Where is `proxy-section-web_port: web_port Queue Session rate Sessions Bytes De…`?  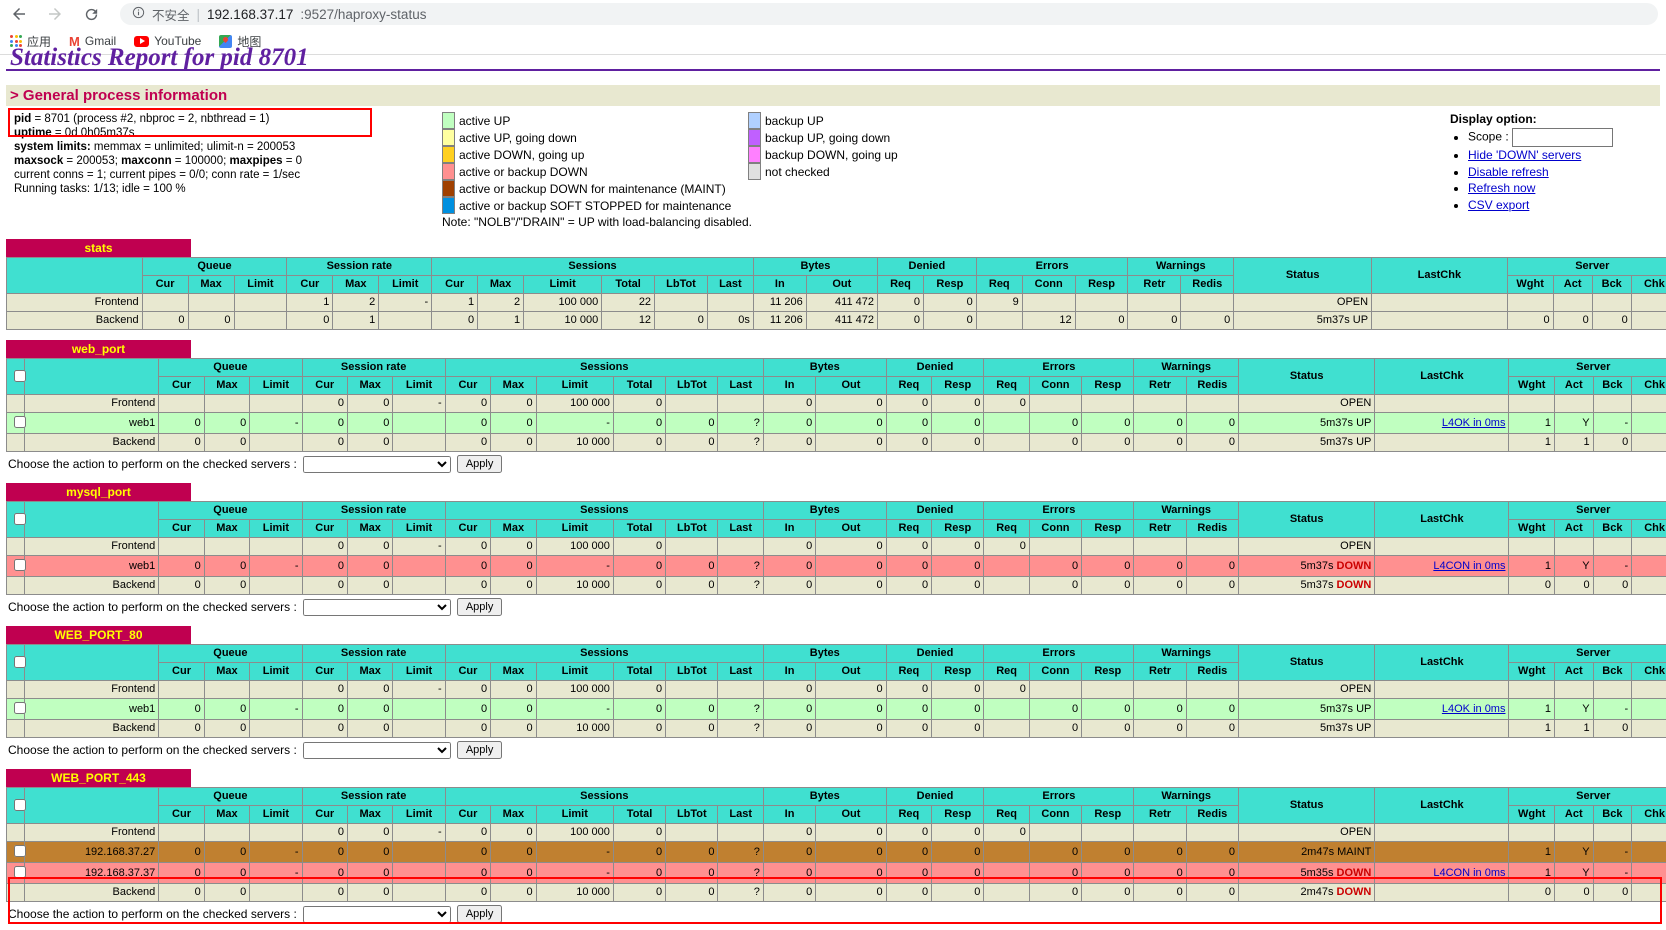 proxy-section-web_port: web_port Queue Session rate Sessions Bytes De… is located at coordinates (835, 406).